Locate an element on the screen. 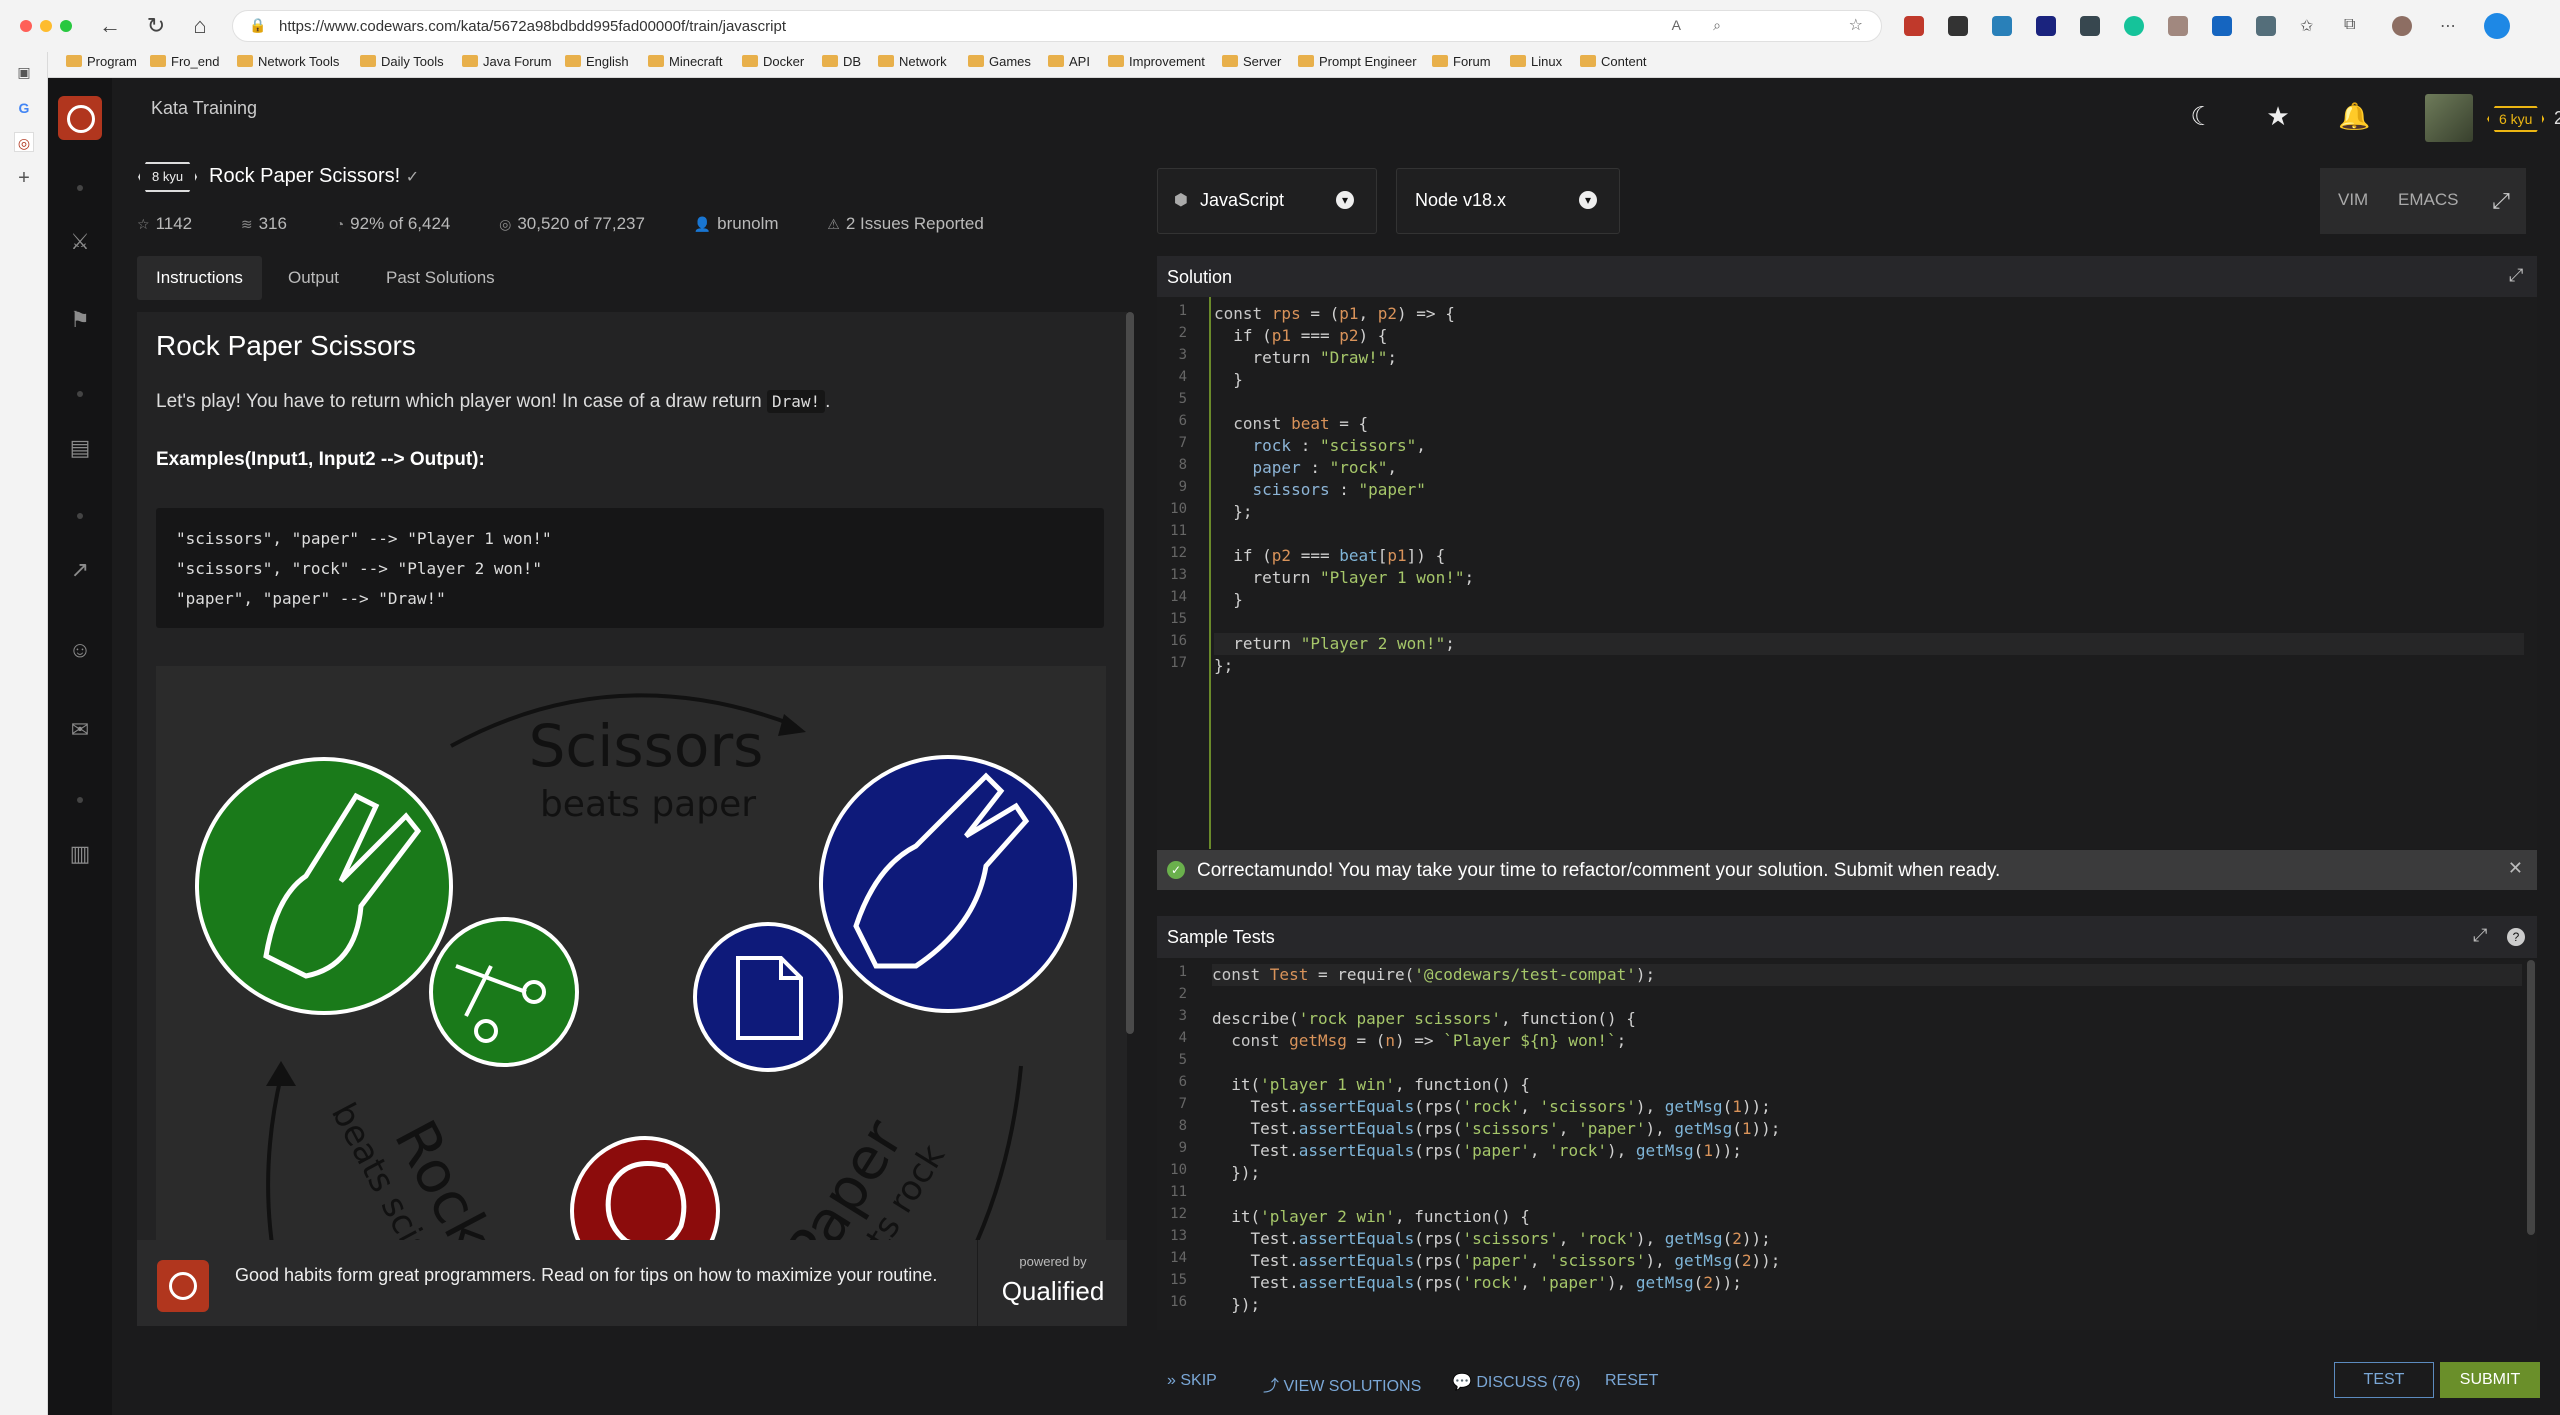 The height and width of the screenshot is (1415, 2560). zoom-icon: ⌕ is located at coordinates (1717, 25).